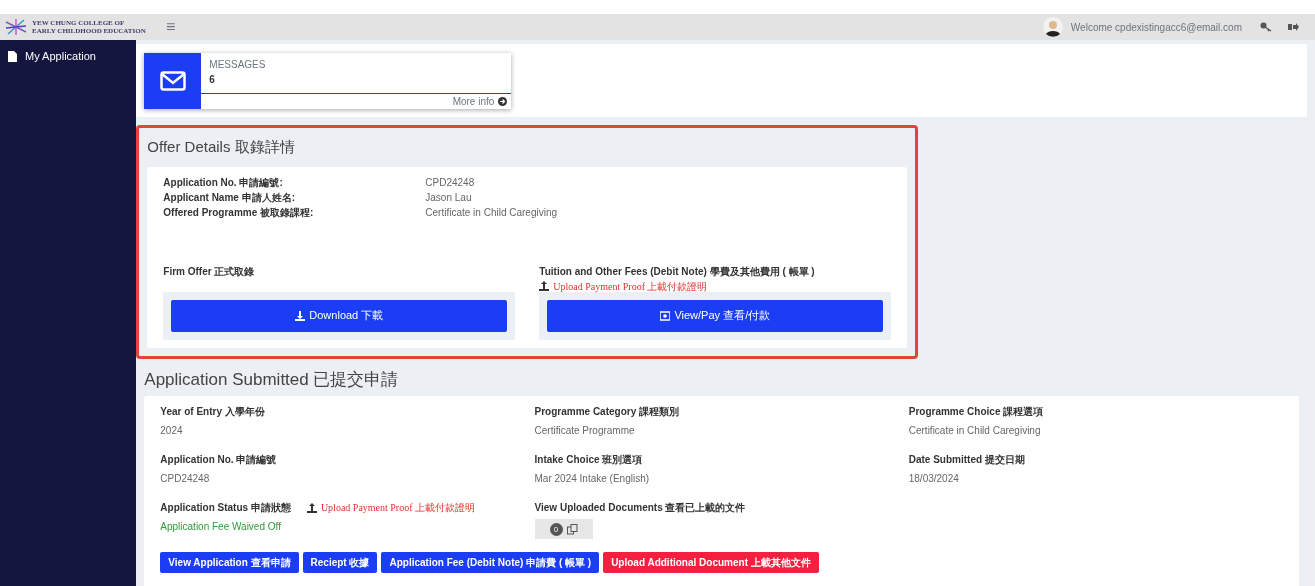 The height and width of the screenshot is (586, 1315). What do you see at coordinates (238, 64) in the screenshot?
I see `messages-label: MESSAGES` at bounding box center [238, 64].